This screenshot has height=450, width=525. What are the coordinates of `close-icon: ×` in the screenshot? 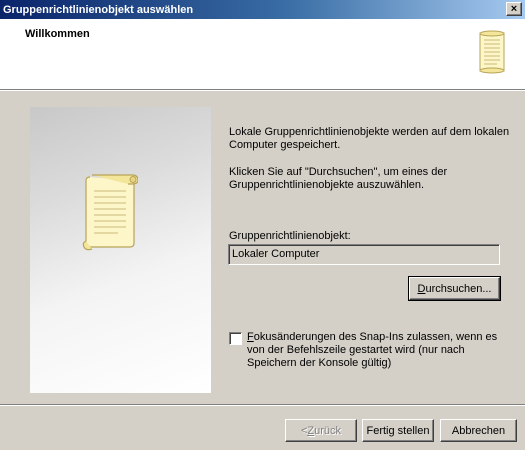 It's located at (514, 9).